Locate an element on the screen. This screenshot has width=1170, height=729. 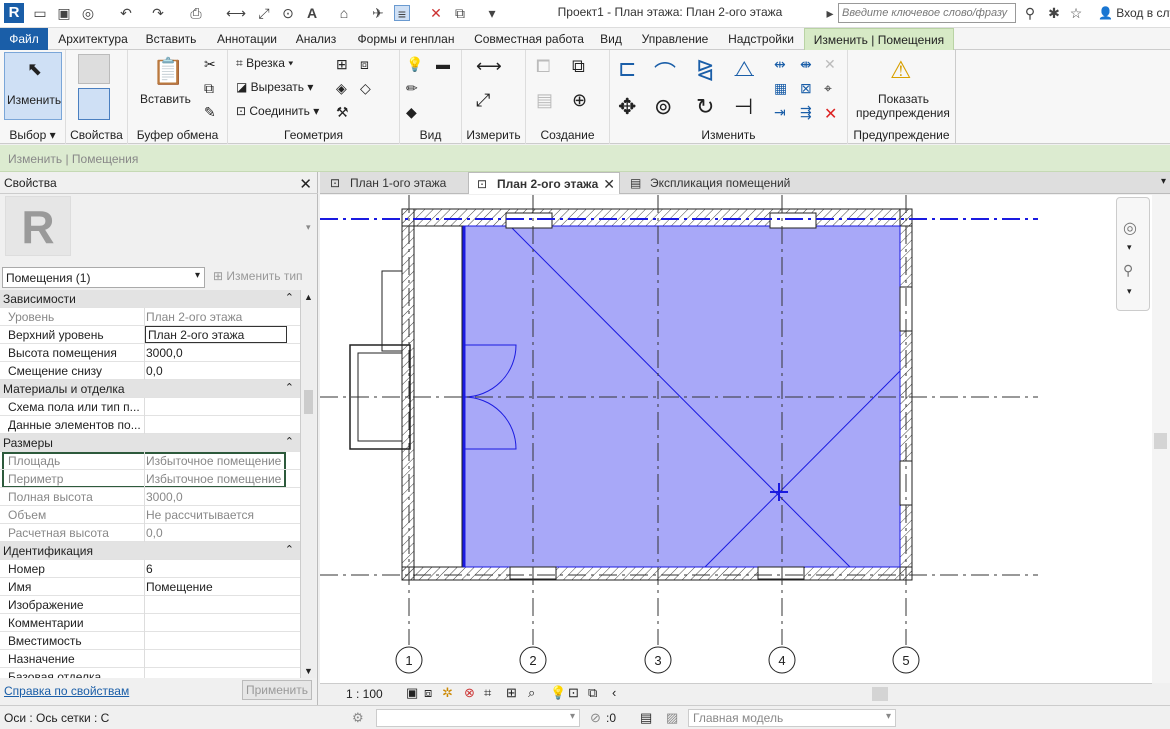
crop-view-icon: ⌗ is located at coordinates (487, 693).